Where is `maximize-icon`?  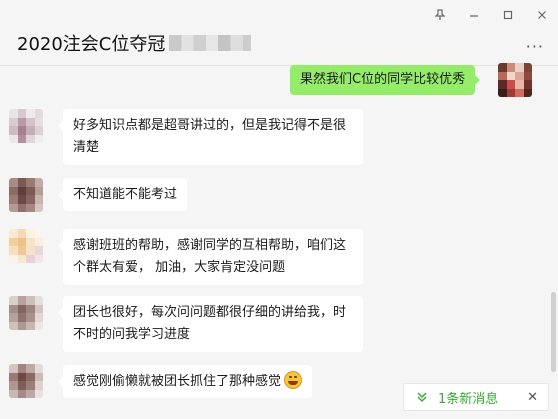 maximize-icon is located at coordinates (508, 15).